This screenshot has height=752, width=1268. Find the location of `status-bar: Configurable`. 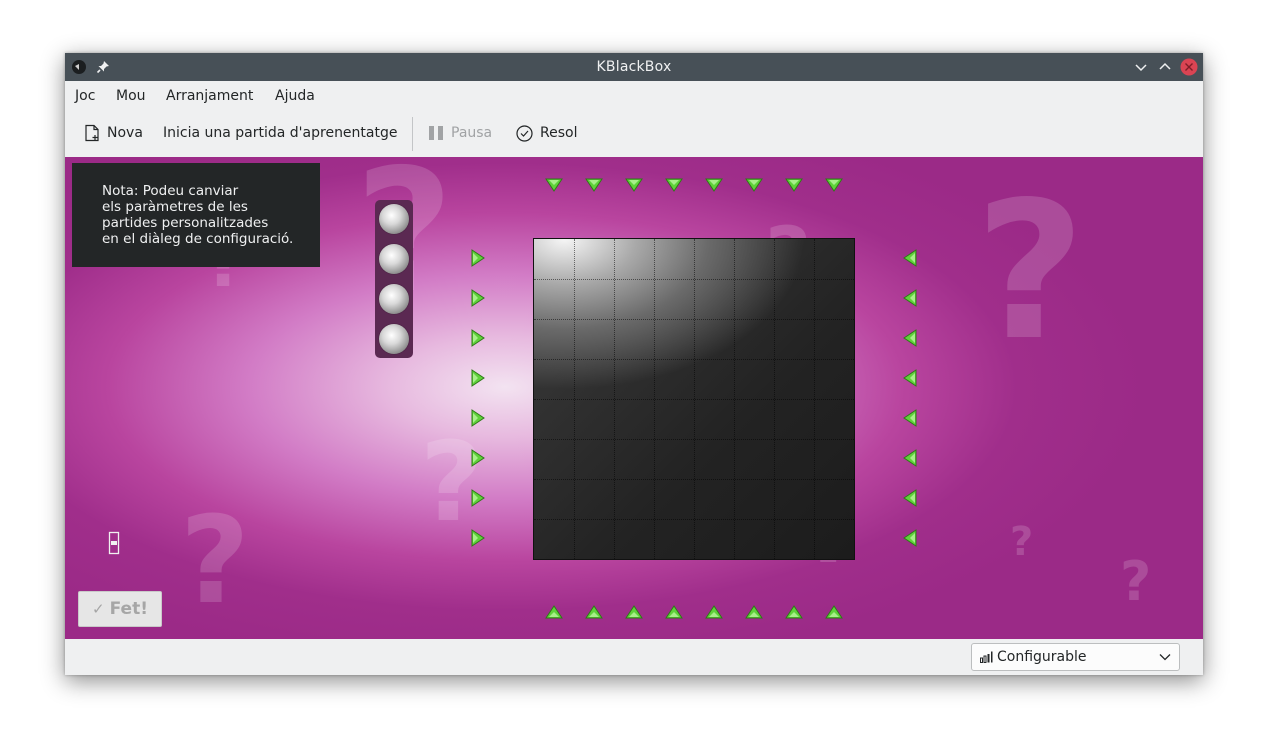

status-bar: Configurable is located at coordinates (634, 657).